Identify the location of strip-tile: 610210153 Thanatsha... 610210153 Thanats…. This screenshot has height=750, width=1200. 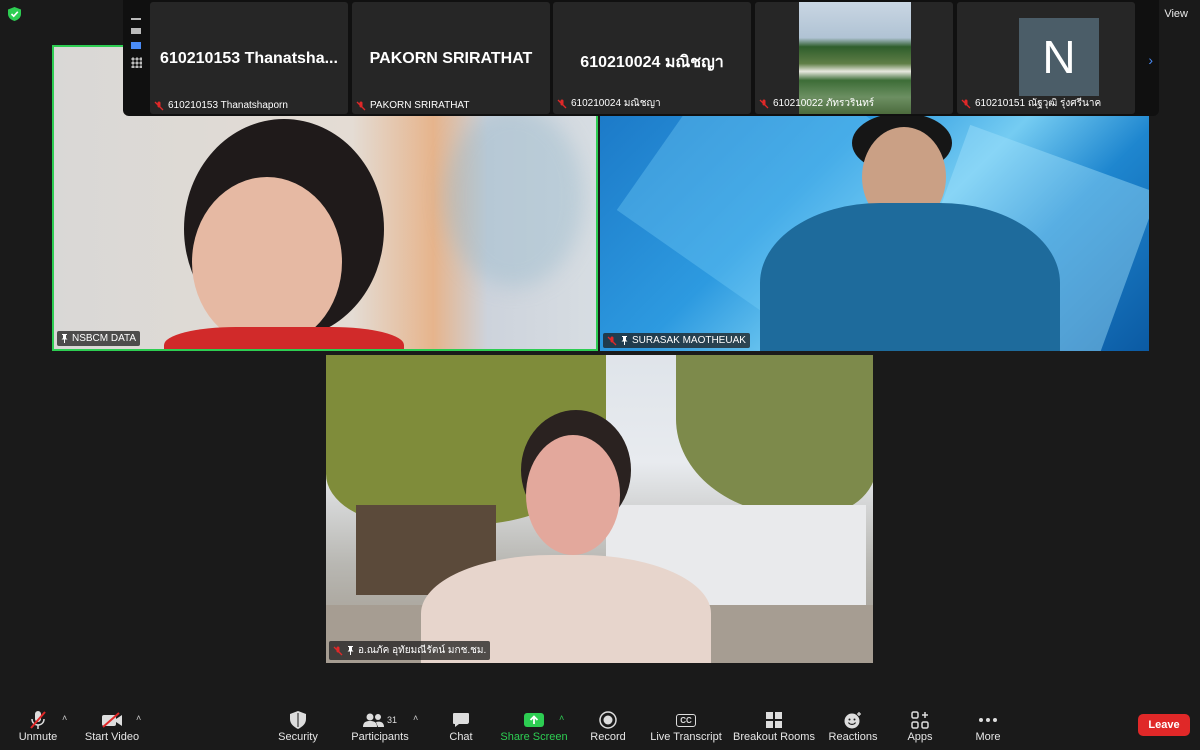
(249, 58).